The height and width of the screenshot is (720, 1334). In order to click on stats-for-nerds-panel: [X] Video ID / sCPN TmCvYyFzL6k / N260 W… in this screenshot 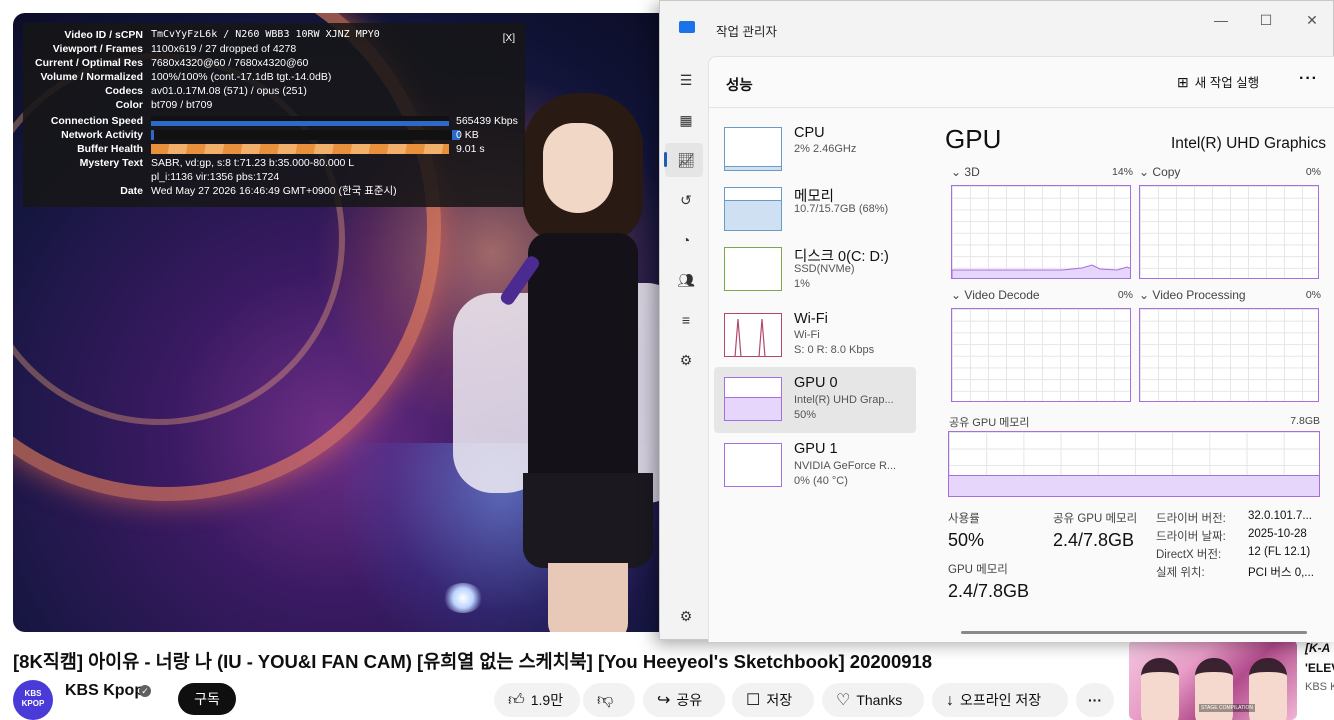, I will do `click(274, 115)`.